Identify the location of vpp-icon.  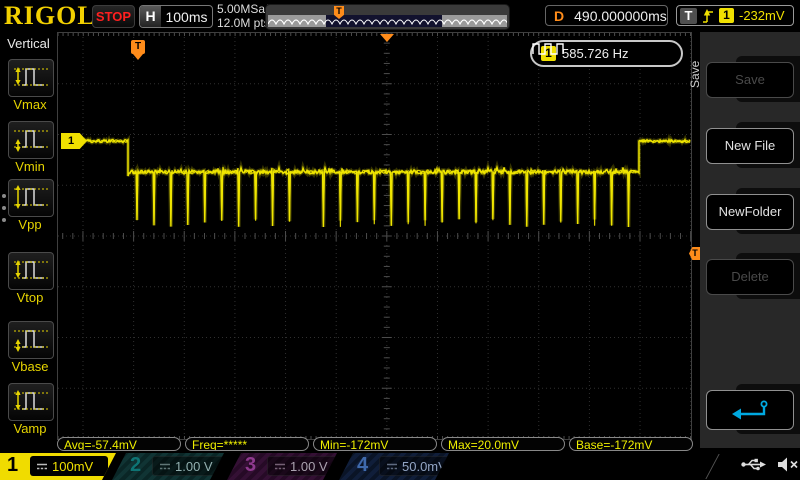
(31, 197).